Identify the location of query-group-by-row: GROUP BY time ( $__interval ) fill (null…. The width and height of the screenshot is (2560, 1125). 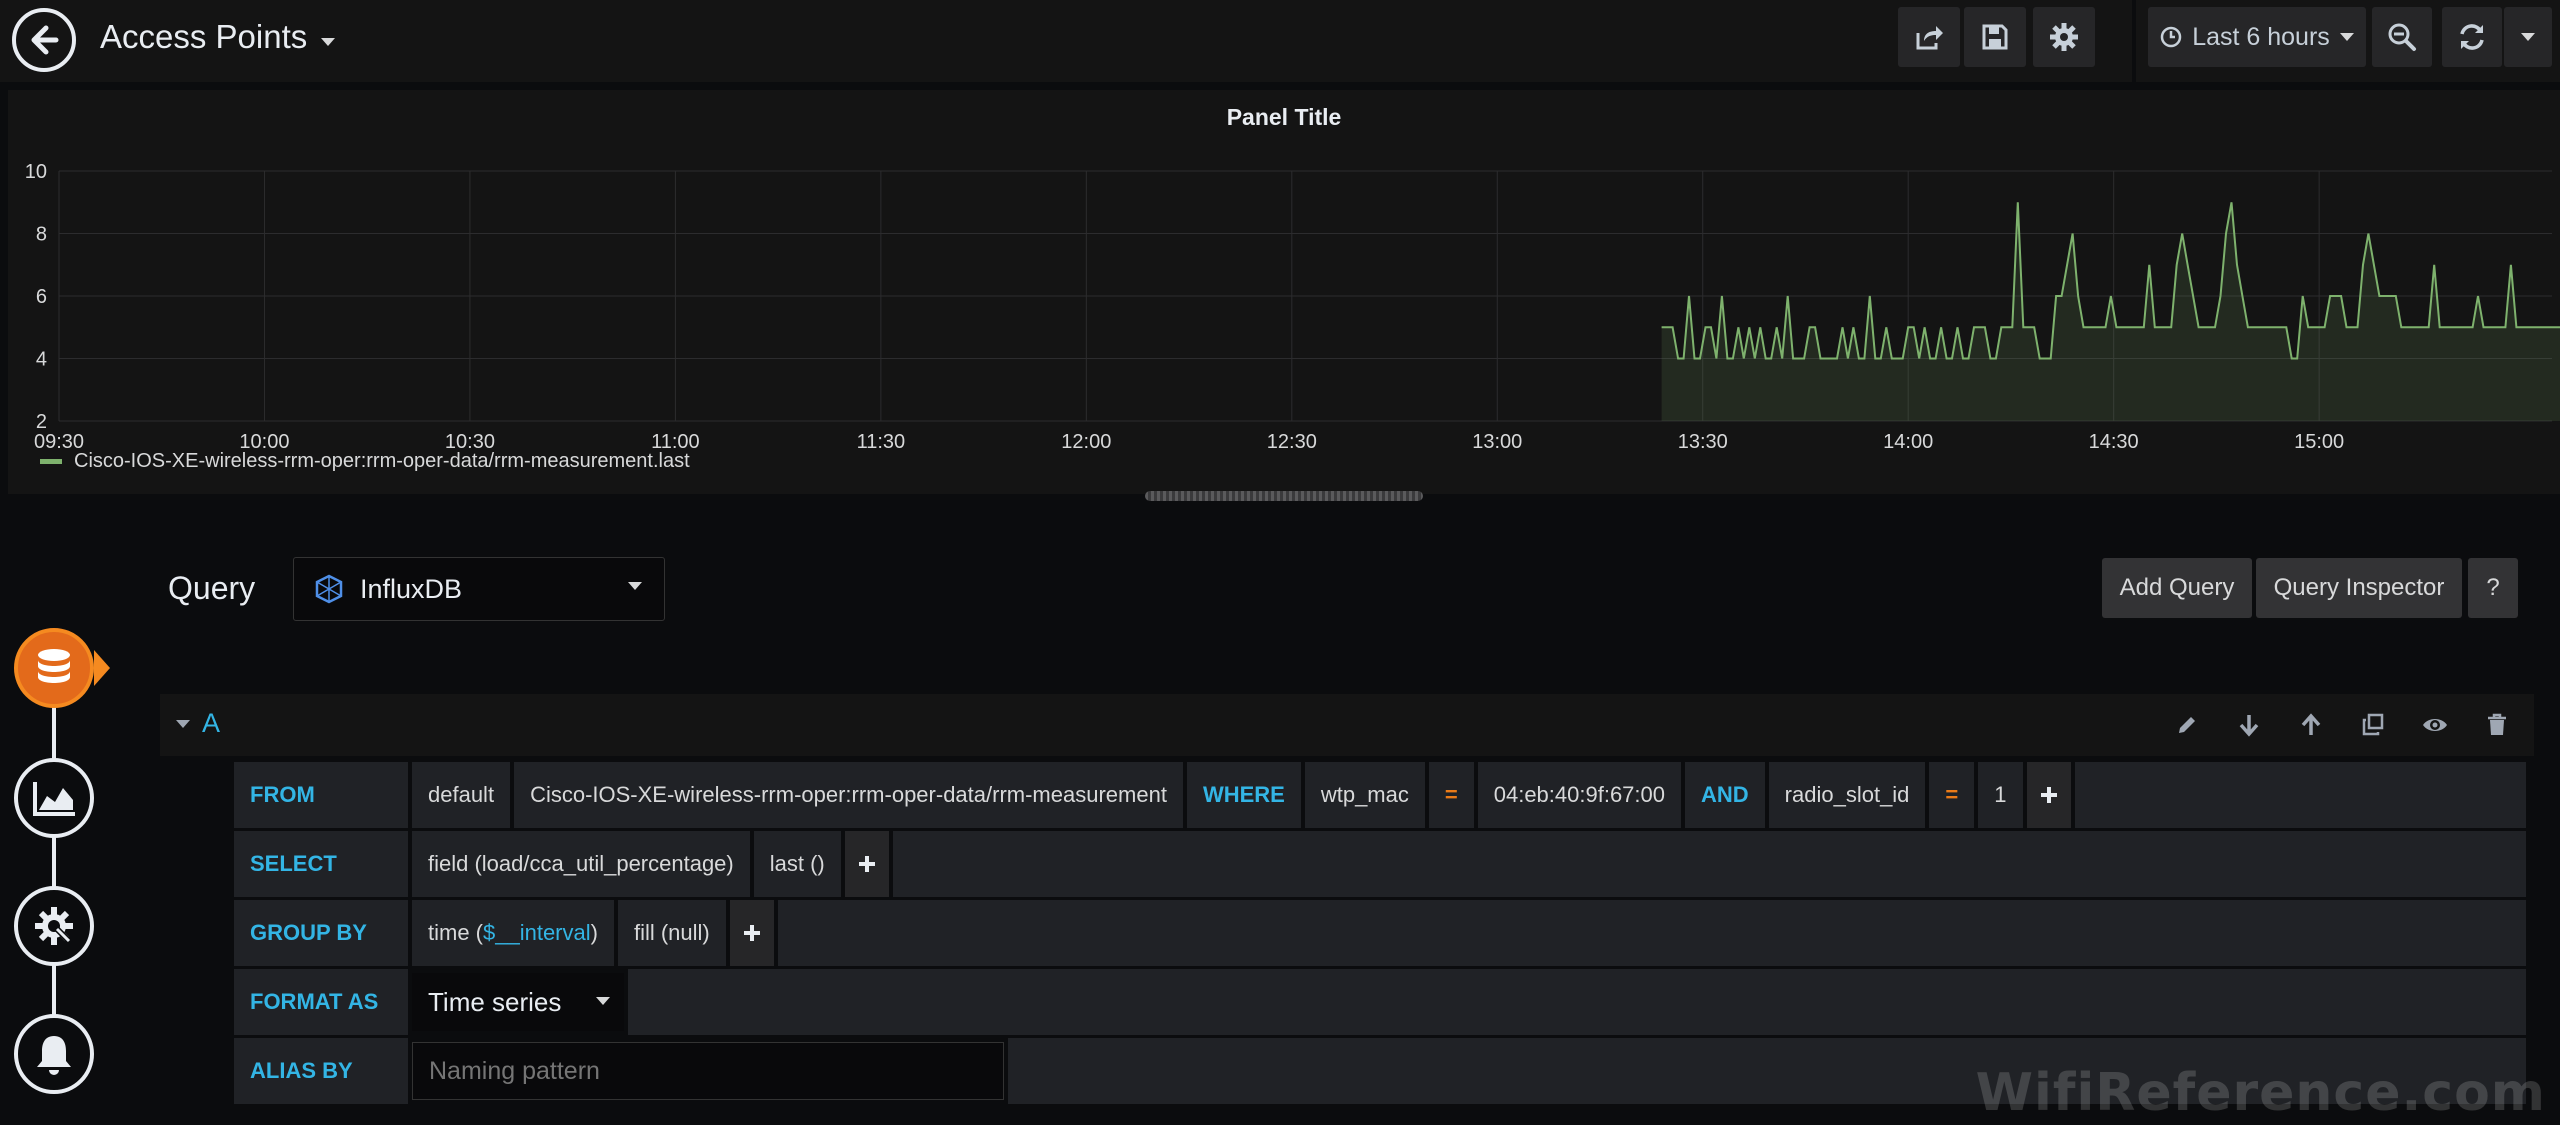
(1380, 933).